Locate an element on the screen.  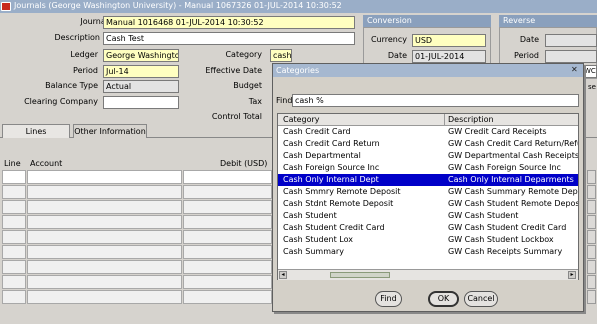
tab-lines: Lines is located at coordinates (36, 131).